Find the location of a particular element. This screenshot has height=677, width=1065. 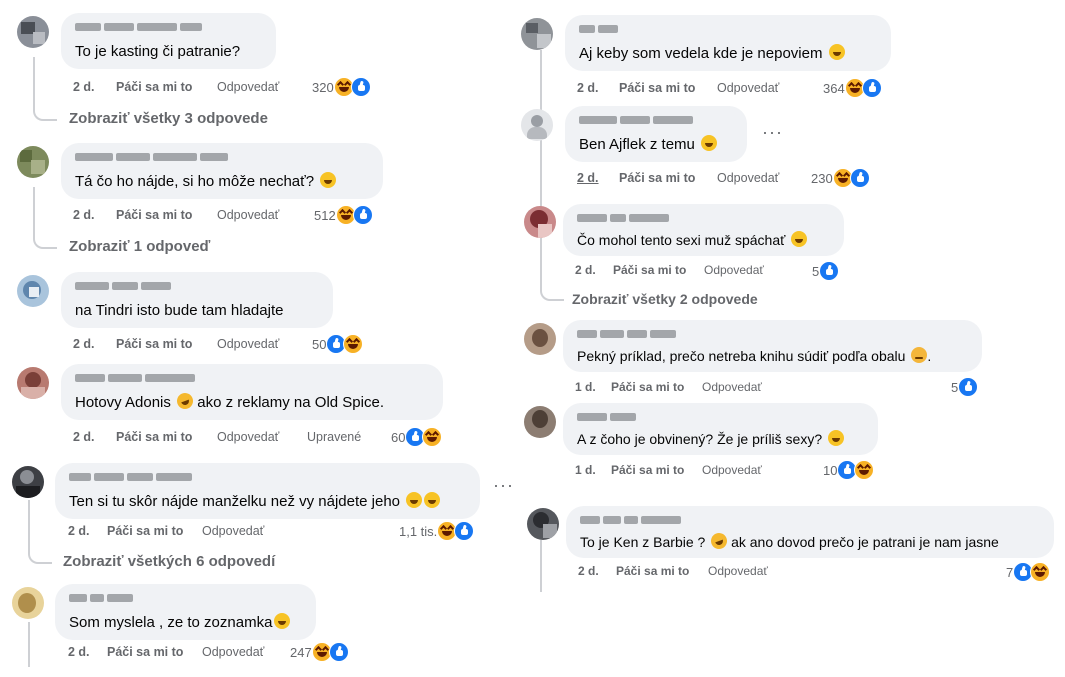

like-reaction-icon is located at coordinates (338, 652).